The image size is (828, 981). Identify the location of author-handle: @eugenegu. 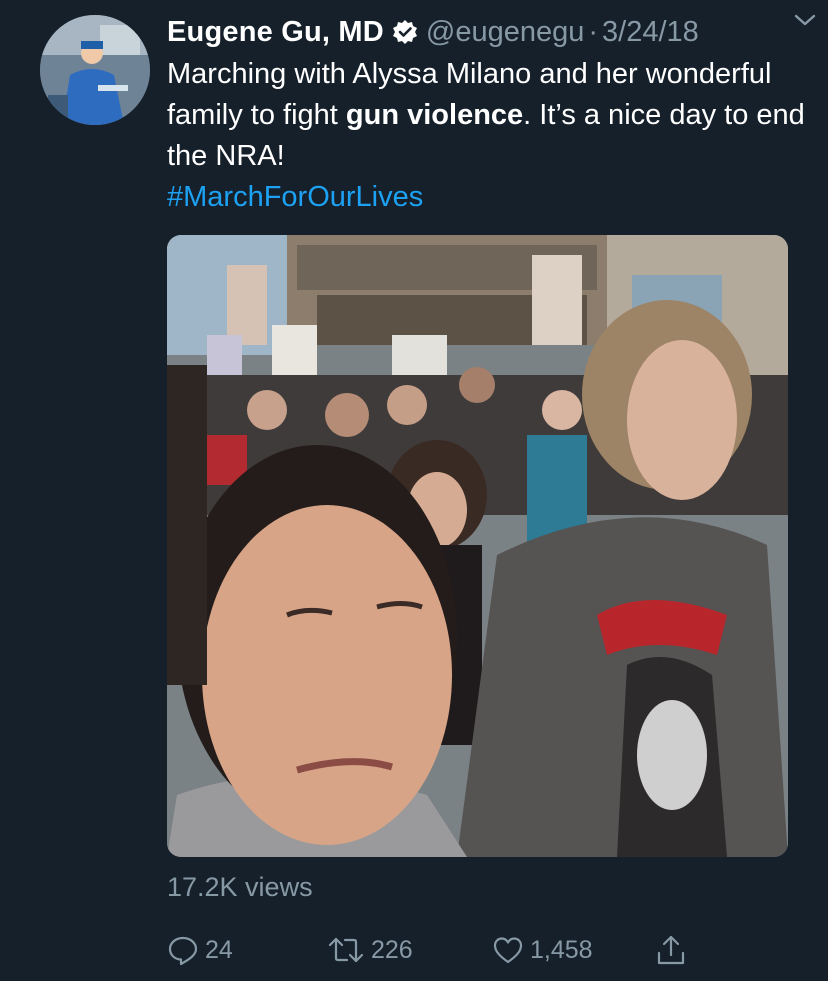
(505, 32).